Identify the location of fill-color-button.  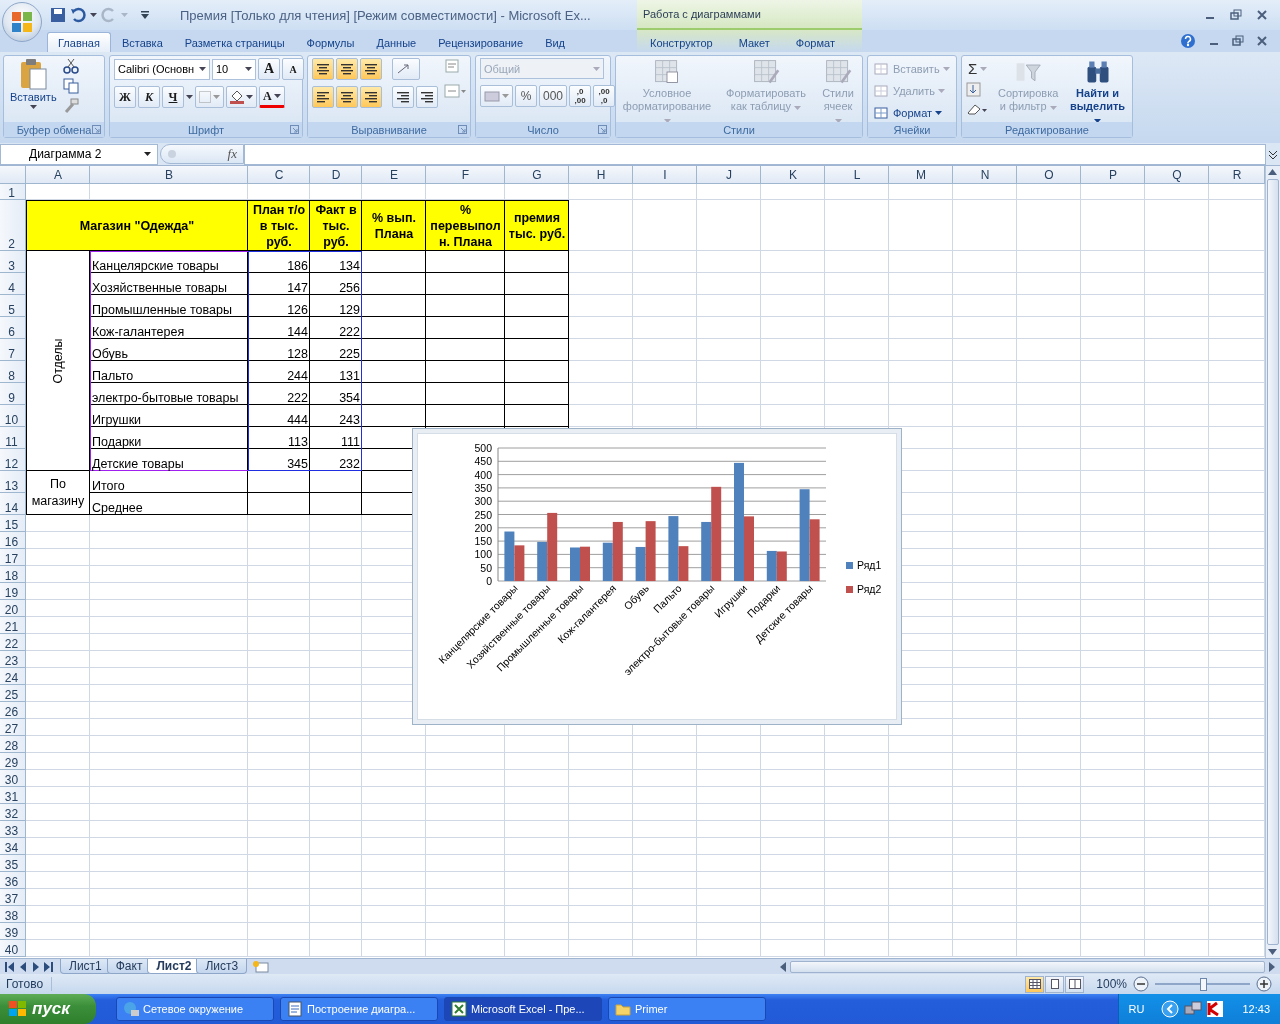
(241, 97).